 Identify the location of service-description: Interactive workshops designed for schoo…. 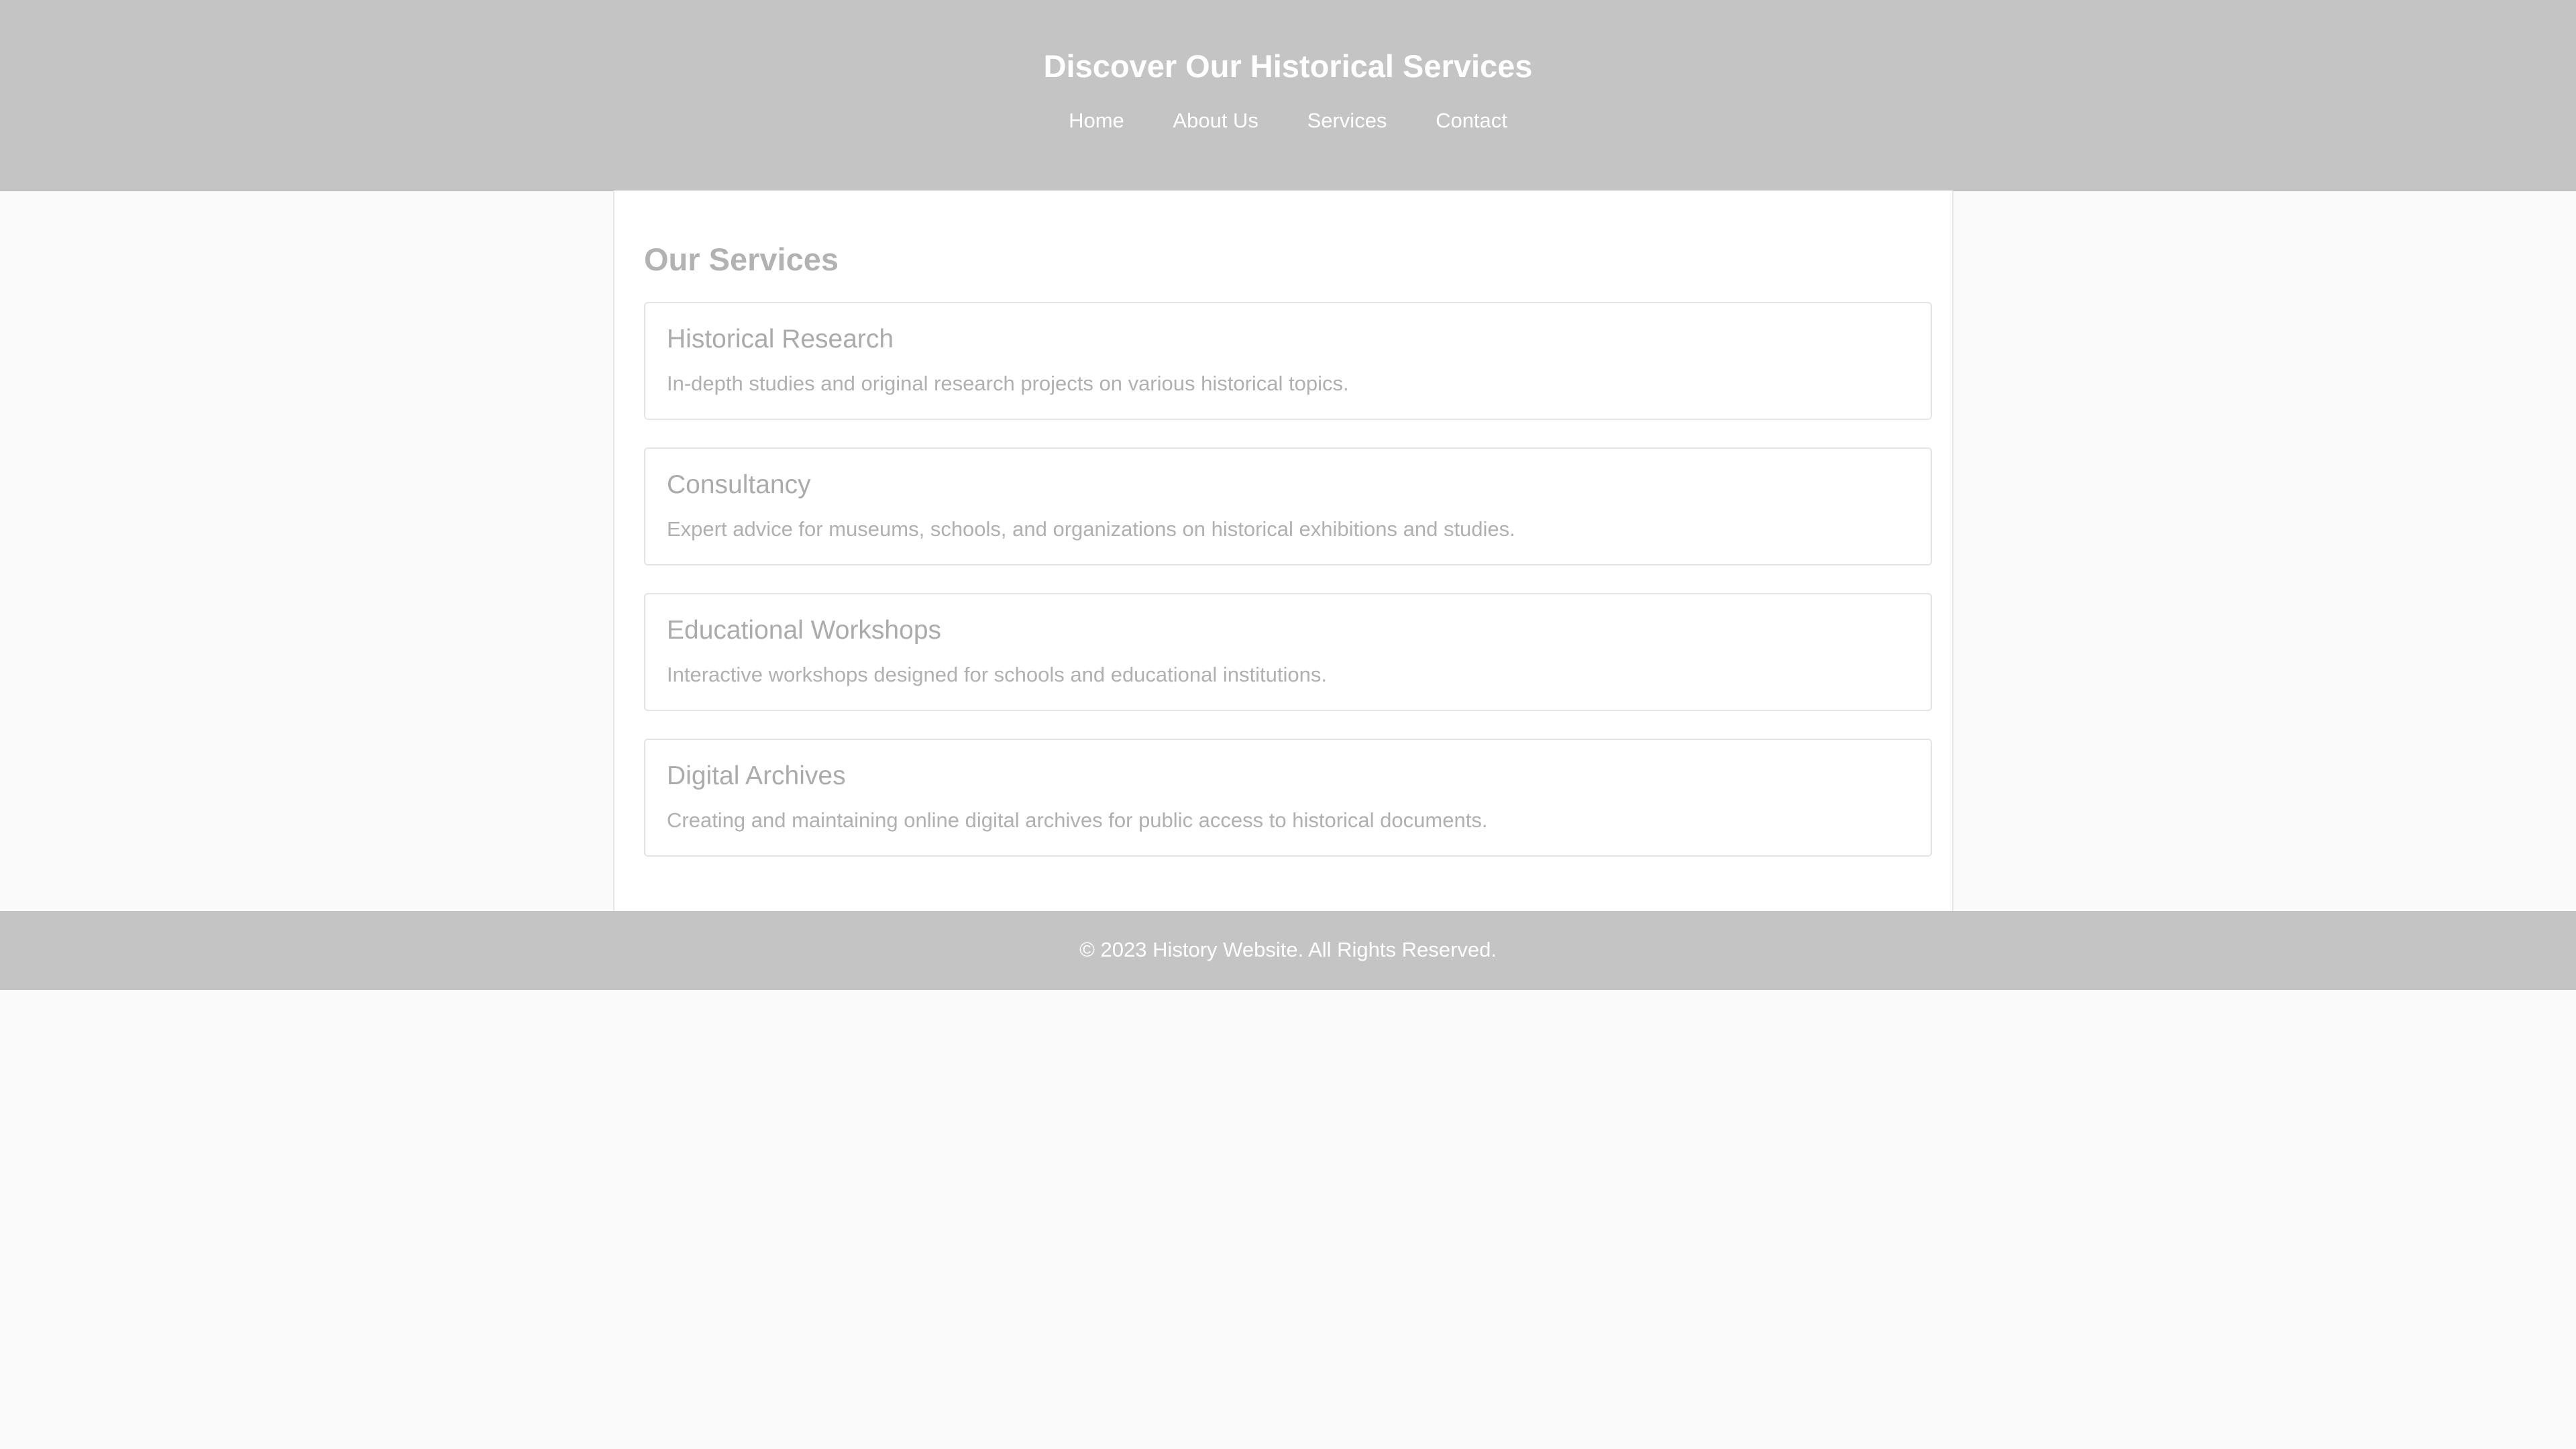
(997, 674).